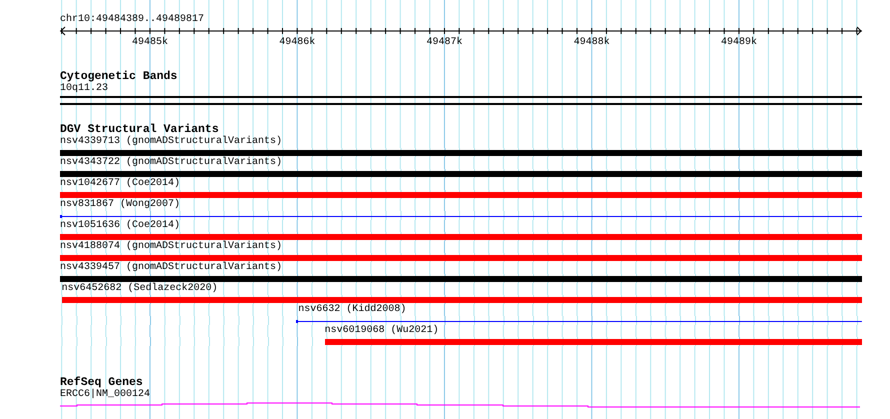 The height and width of the screenshot is (419, 890). I want to click on location-label: chr10:49484389..49489817, so click(133, 20).